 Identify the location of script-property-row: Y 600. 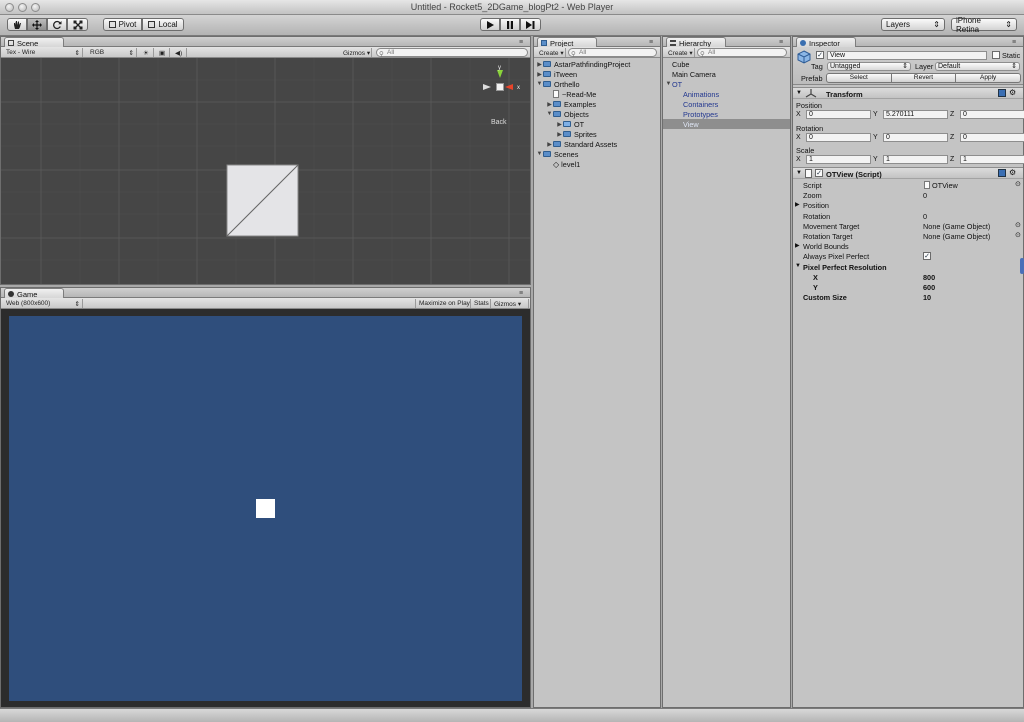
(908, 287).